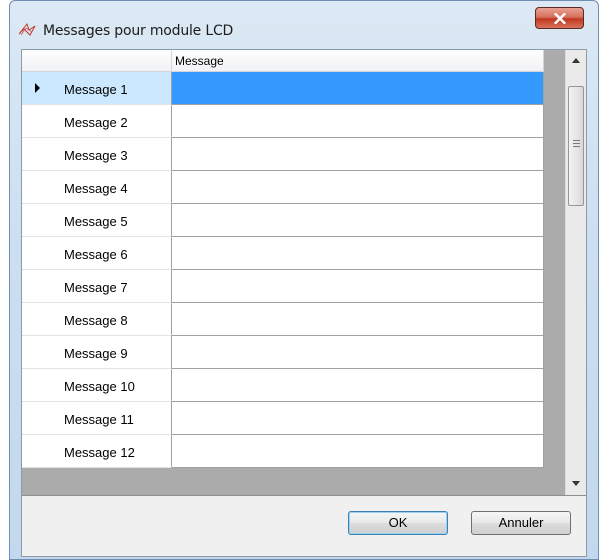 The height and width of the screenshot is (560, 599). I want to click on current-row-arrow-icon, so click(37, 88).